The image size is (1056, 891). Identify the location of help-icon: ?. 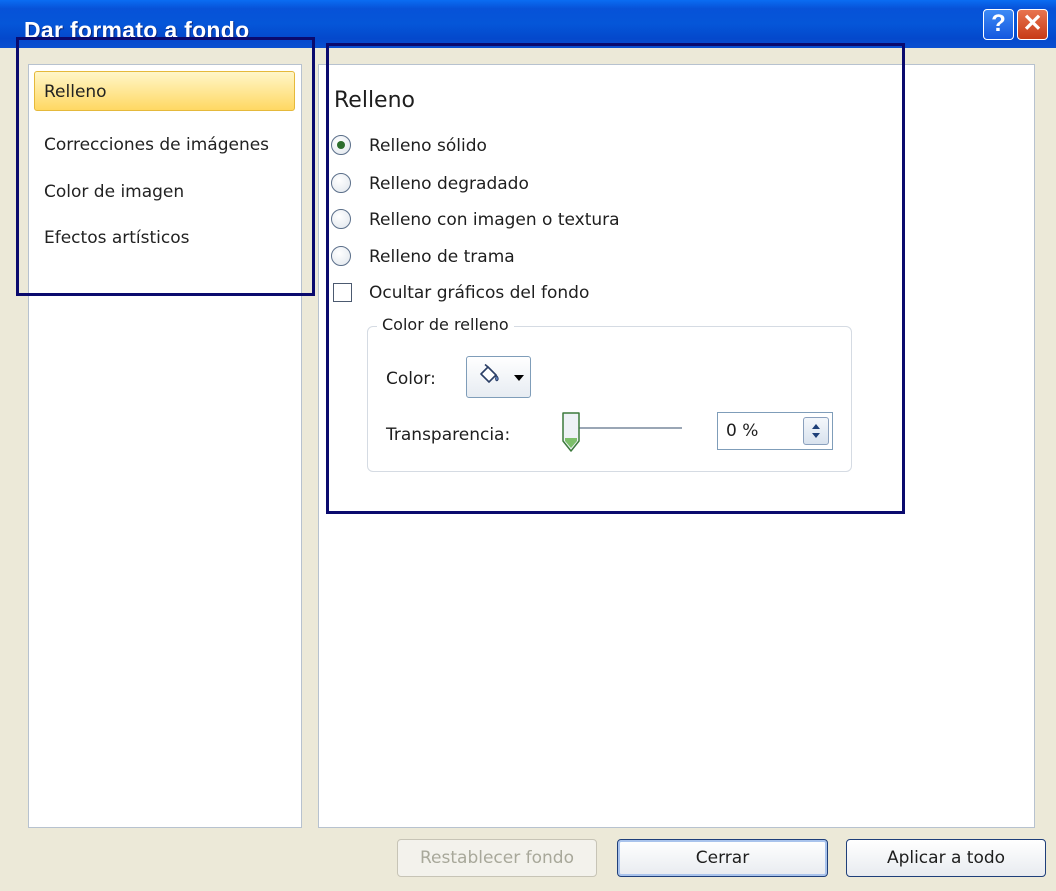
(998, 23).